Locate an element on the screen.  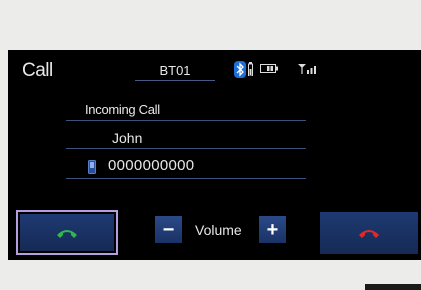
end-call-button is located at coordinates (369, 233).